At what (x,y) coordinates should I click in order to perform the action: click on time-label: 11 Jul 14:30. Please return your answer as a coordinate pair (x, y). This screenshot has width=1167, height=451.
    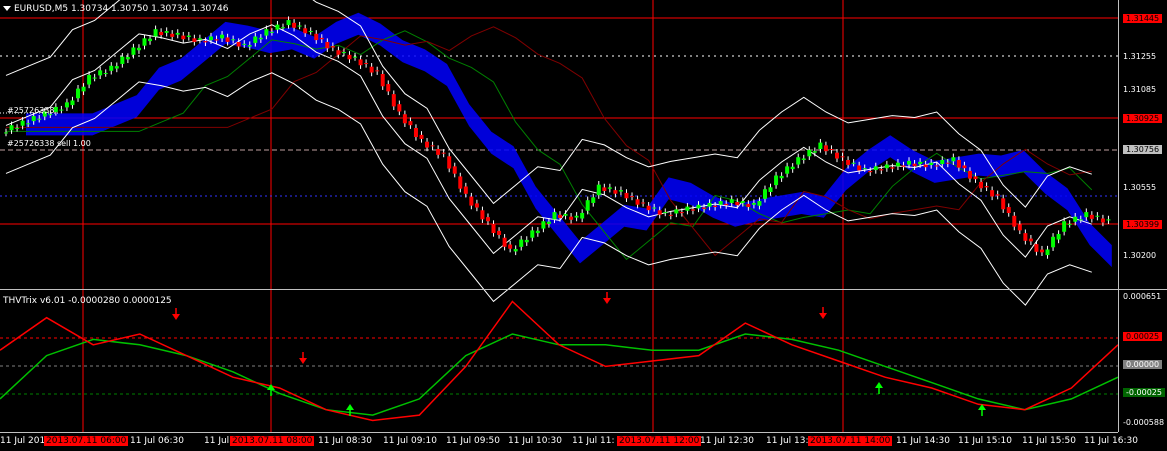
    Looking at the image, I should click on (923, 441).